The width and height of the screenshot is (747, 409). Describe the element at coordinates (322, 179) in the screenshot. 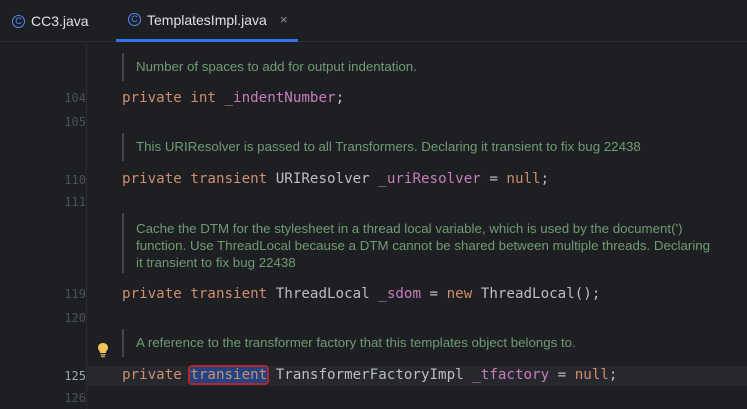

I see `type-name: URIResolver` at that location.